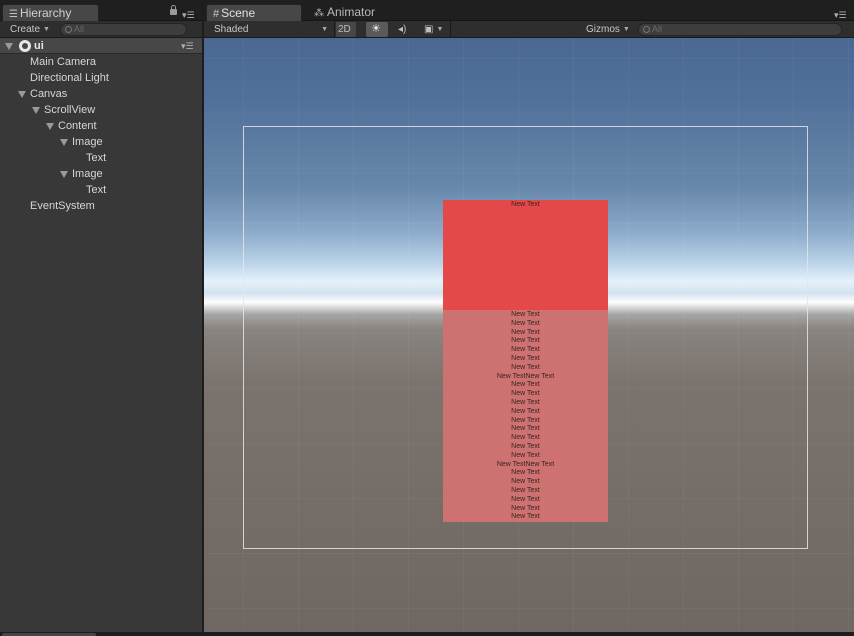  I want to click on 2d-mode-toggle: 2D, so click(346, 29).